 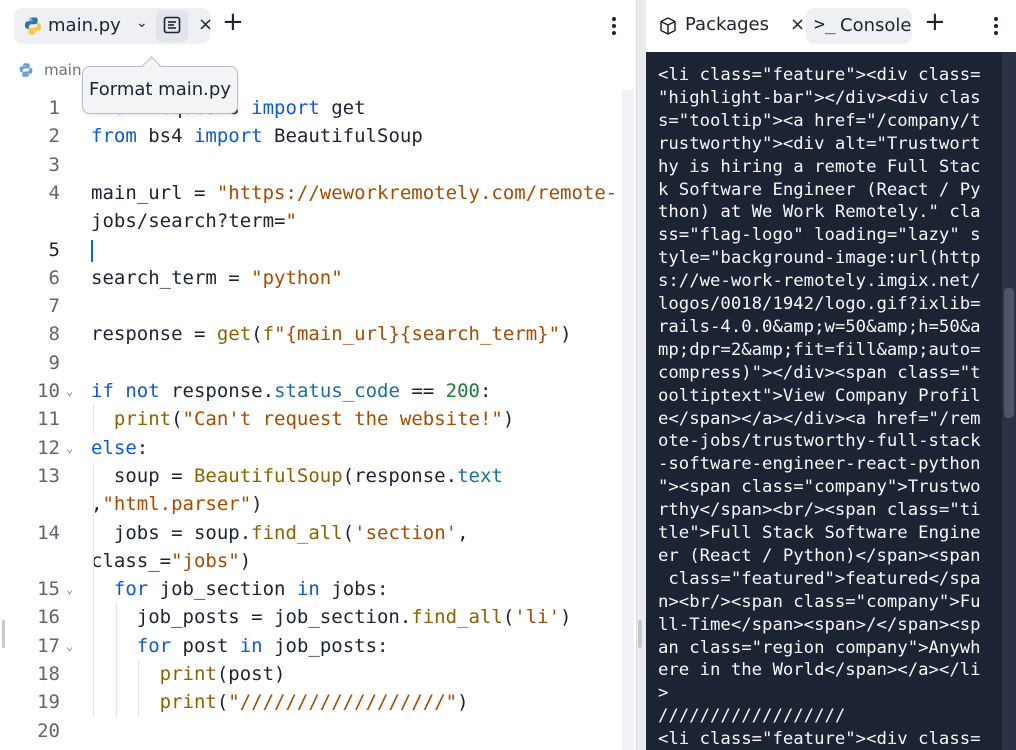 What do you see at coordinates (819, 464) in the screenshot?
I see `console-line: -software-engineer-react-python` at bounding box center [819, 464].